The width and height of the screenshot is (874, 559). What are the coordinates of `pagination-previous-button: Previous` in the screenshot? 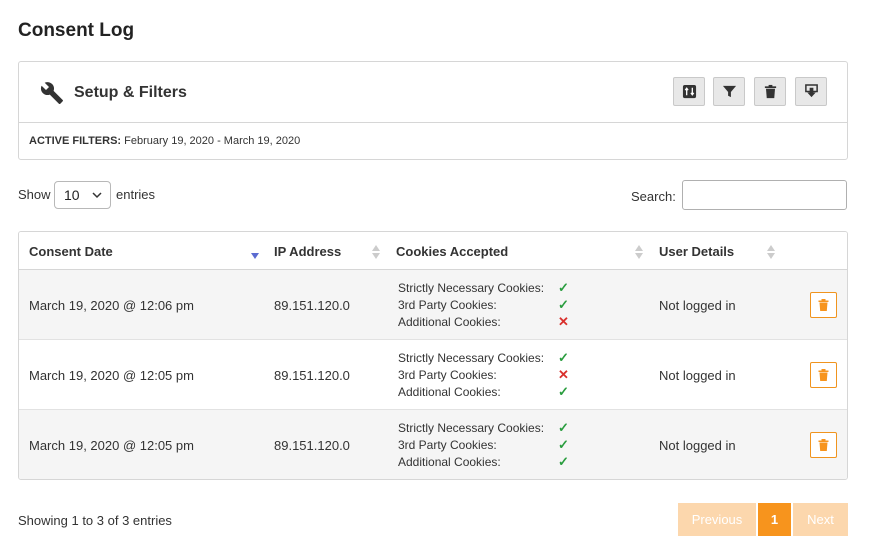 It's located at (717, 519).